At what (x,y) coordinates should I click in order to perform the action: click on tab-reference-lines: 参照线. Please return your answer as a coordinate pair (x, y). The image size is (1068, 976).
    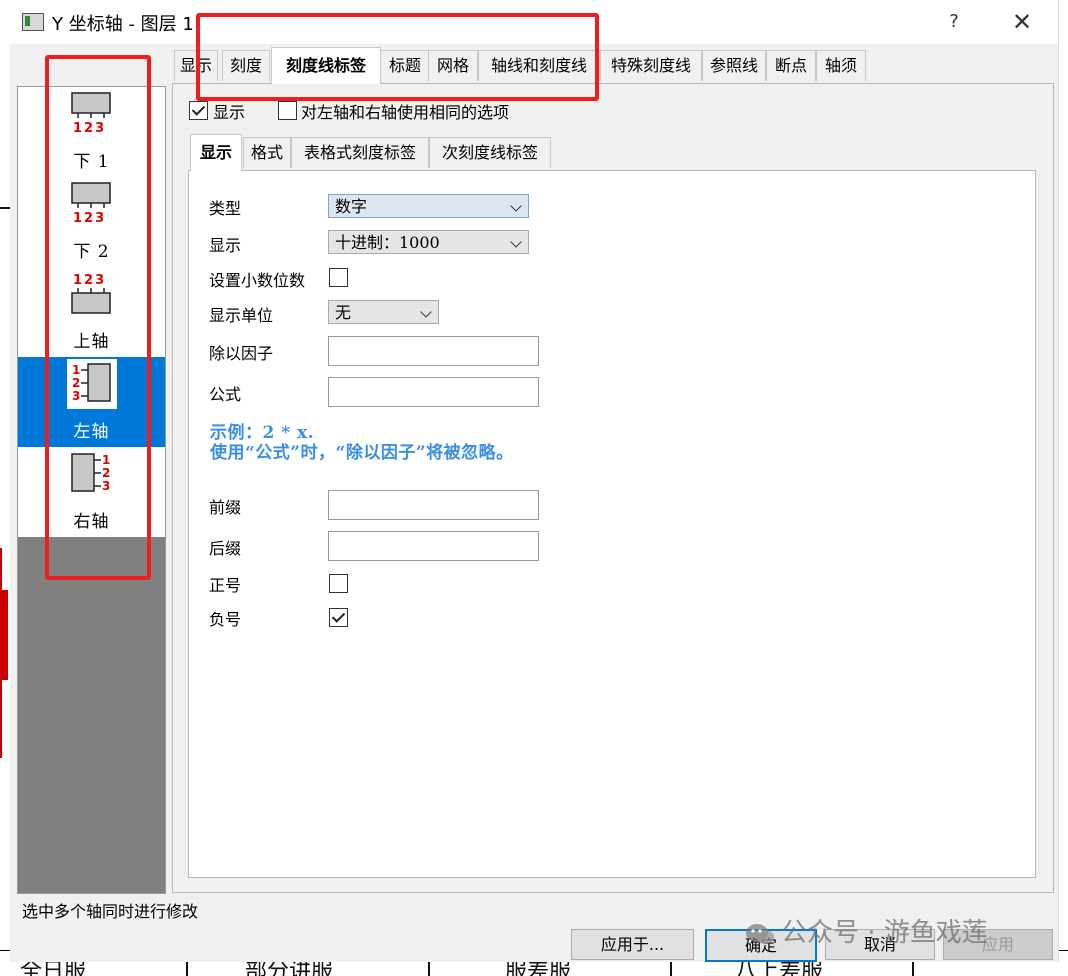
    Looking at the image, I should click on (734, 65).